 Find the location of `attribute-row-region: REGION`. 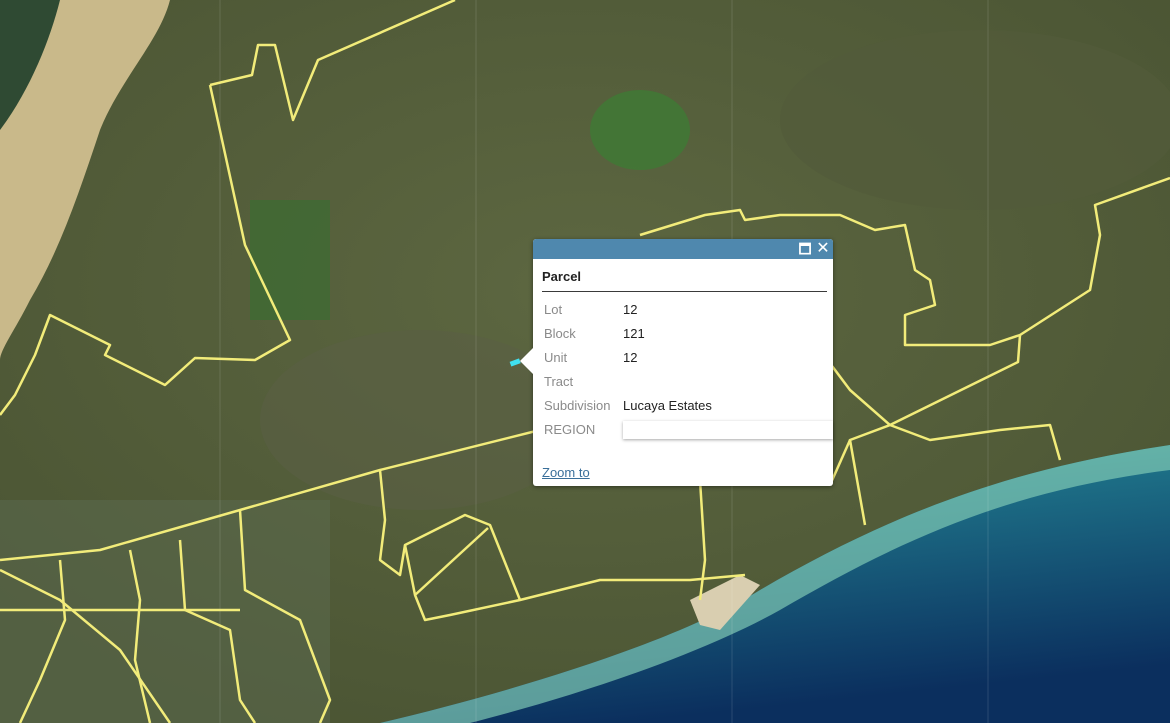

attribute-row-region: REGION is located at coordinates (687, 429).